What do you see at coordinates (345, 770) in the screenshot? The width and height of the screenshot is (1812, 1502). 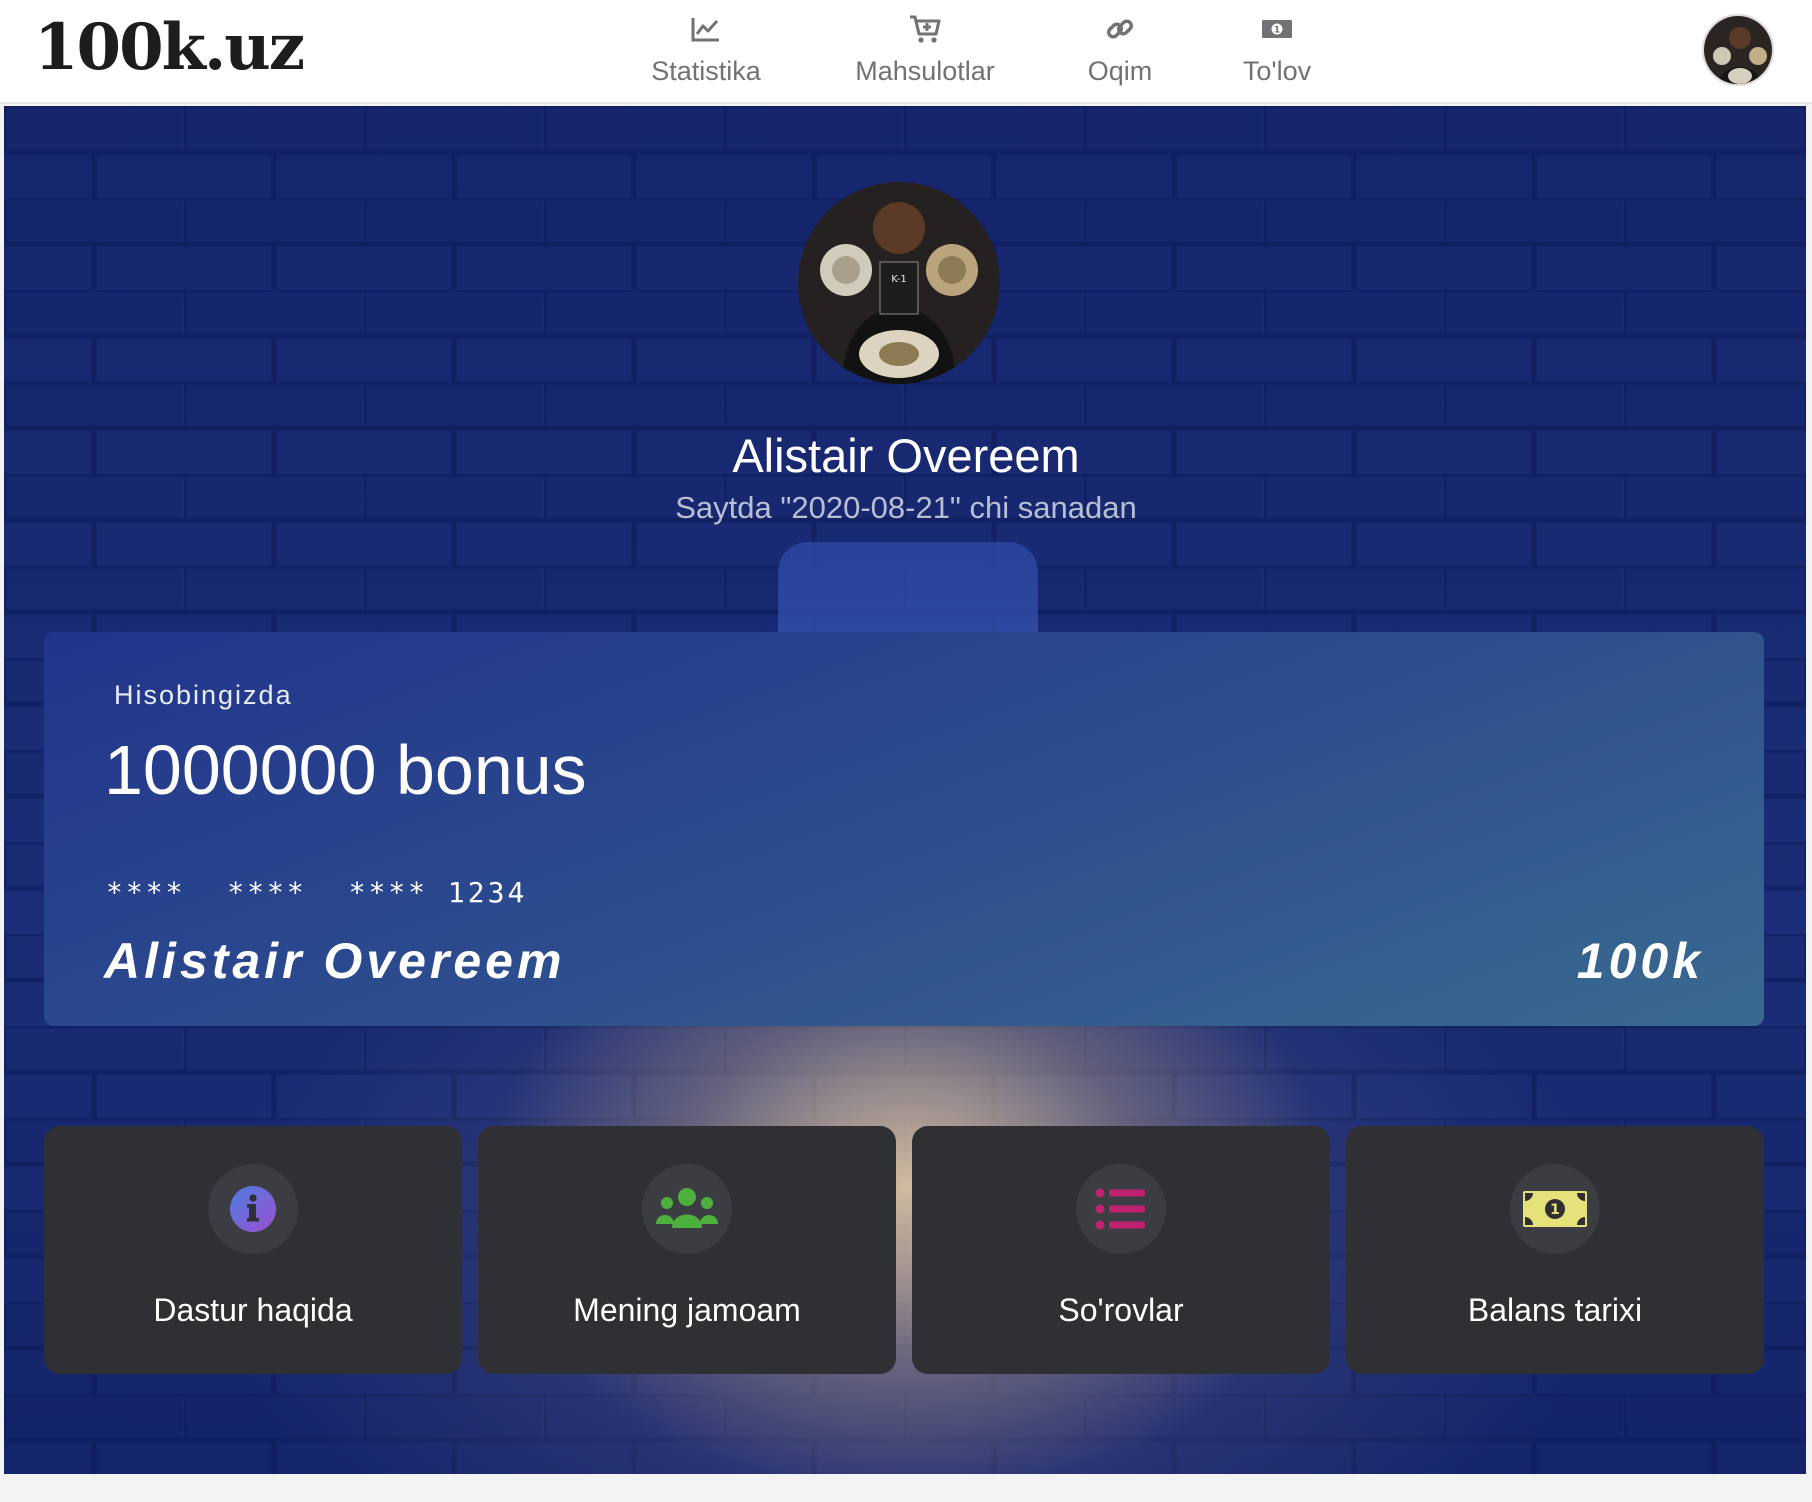 I see `balance-amount: 1000000 bonus` at bounding box center [345, 770].